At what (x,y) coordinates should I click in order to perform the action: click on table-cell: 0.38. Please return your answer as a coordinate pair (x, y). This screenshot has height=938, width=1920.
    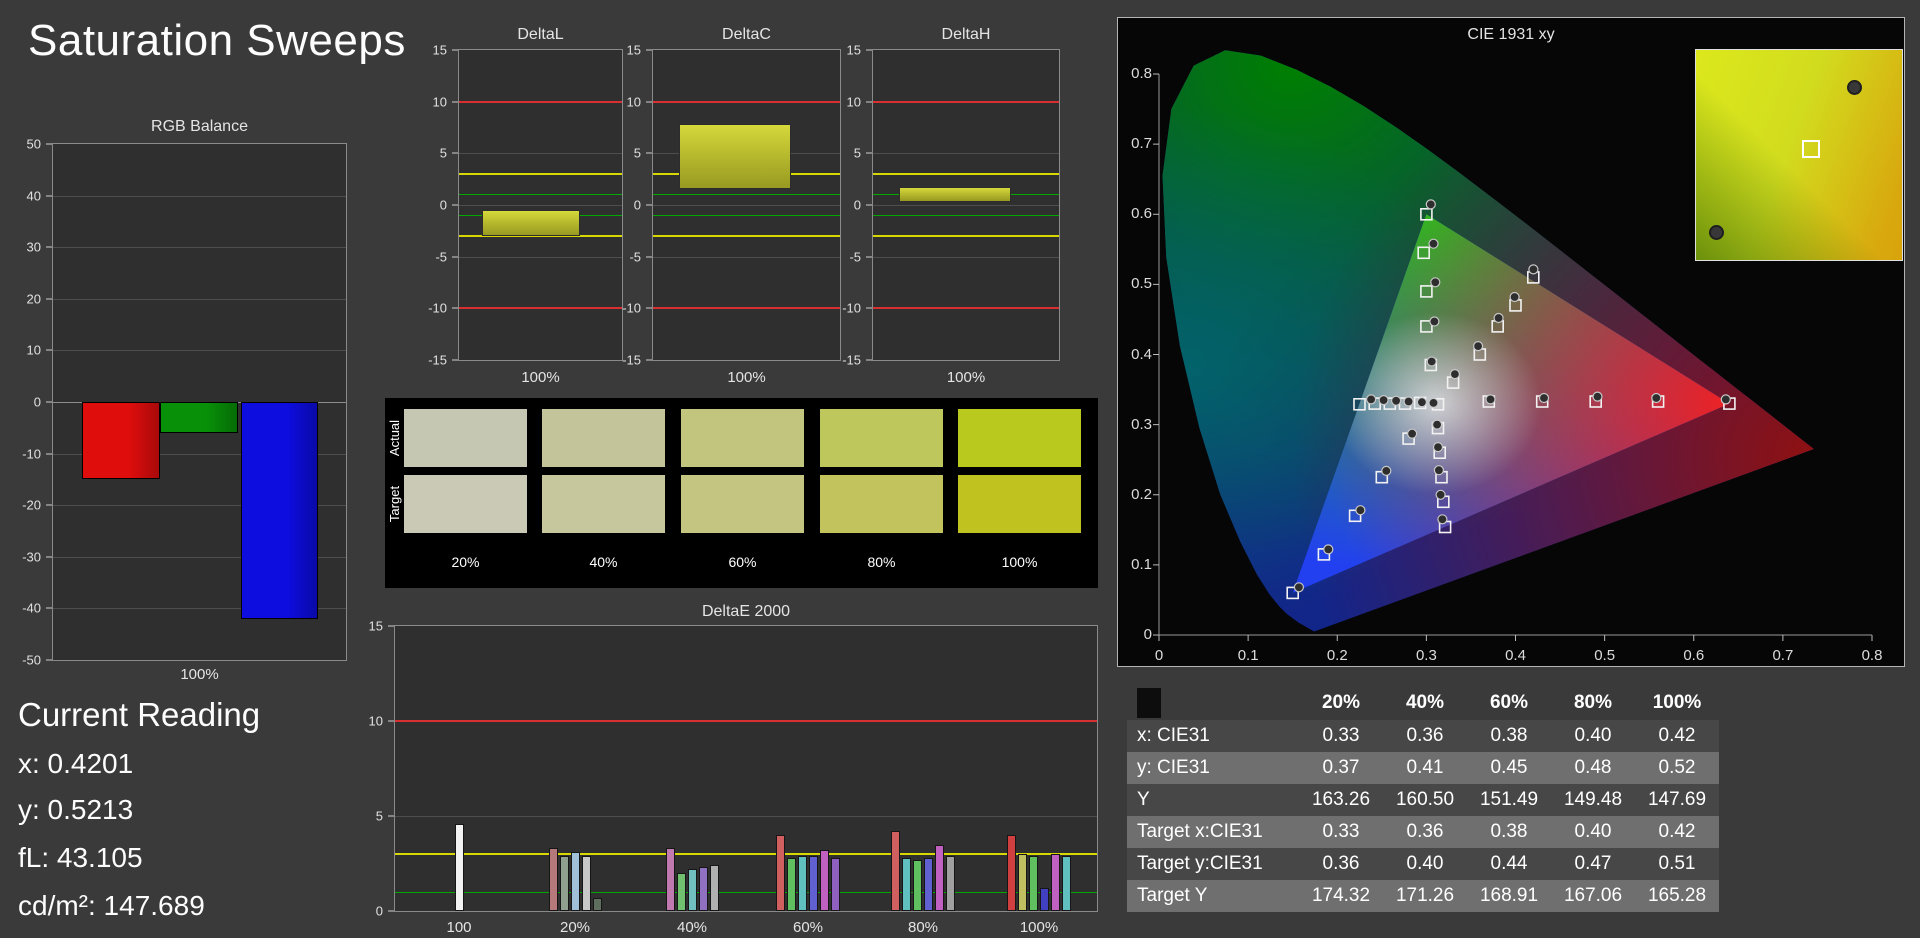
    Looking at the image, I should click on (1509, 831).